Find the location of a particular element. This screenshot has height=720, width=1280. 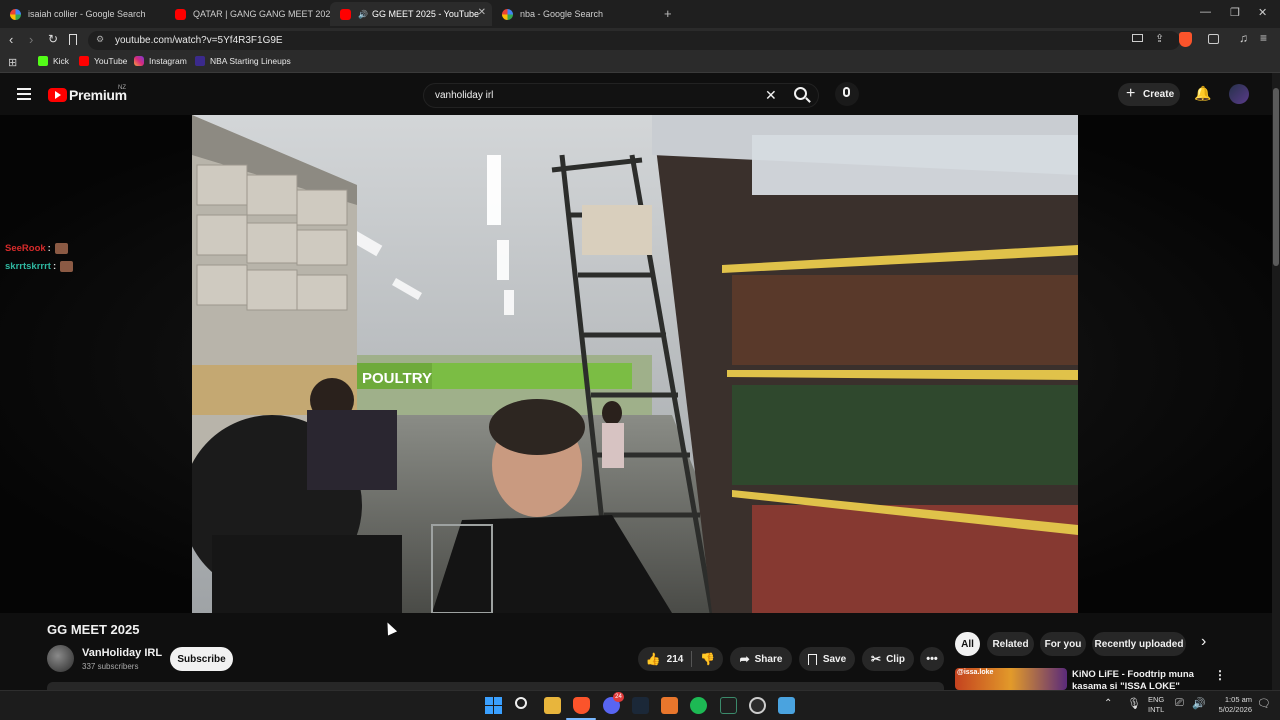

bookmark-youtube: YouTube is located at coordinates (103, 61).